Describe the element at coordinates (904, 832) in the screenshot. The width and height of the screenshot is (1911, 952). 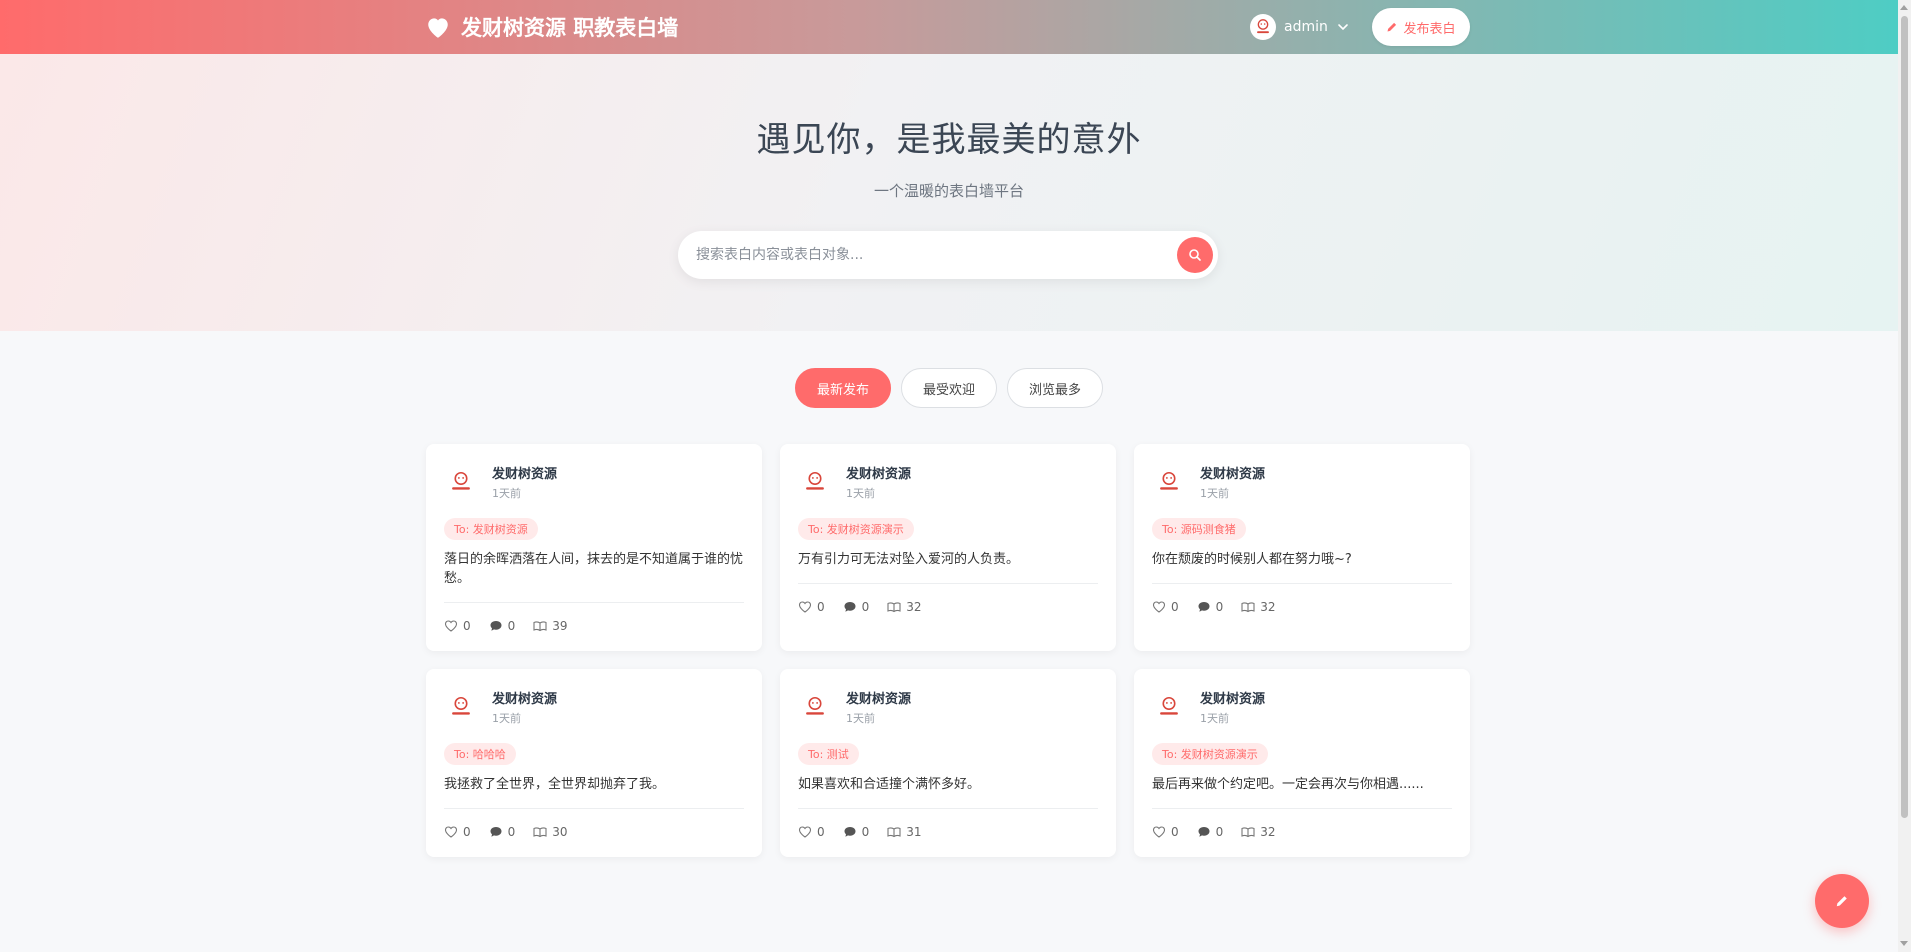
I see `view-stat: 31` at that location.